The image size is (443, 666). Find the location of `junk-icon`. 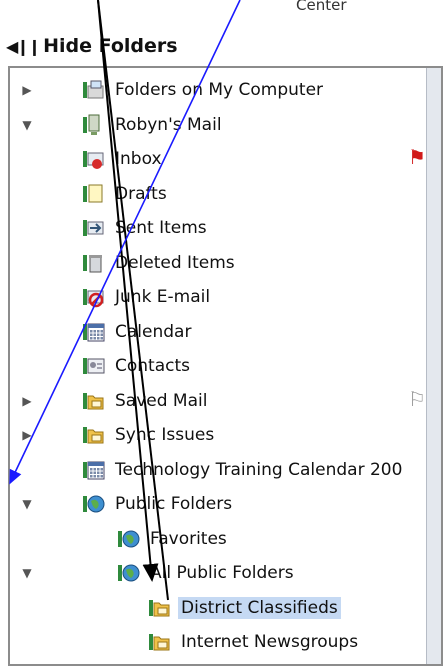

junk-icon is located at coordinates (94, 297).